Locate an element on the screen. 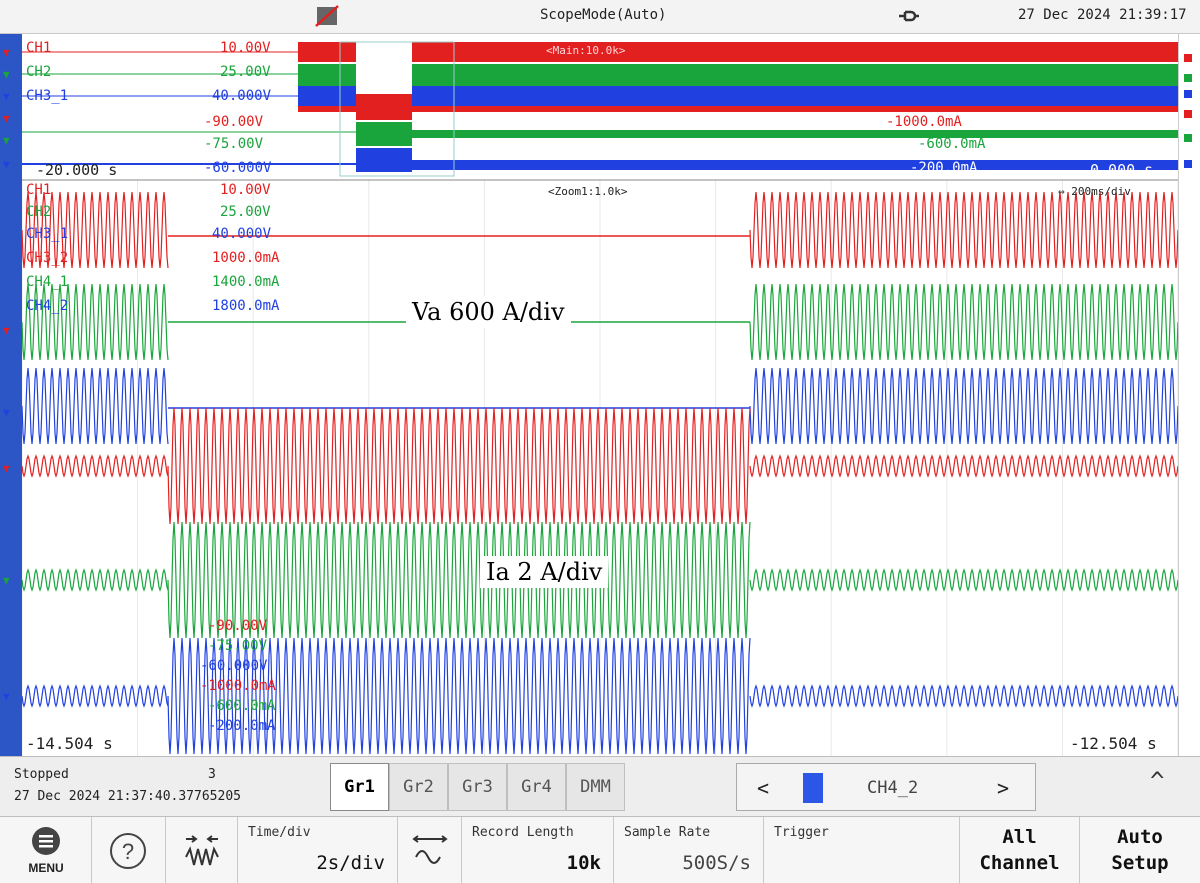 This screenshot has height=883, width=1200. ch3-right-marker-icon is located at coordinates (1188, 94).